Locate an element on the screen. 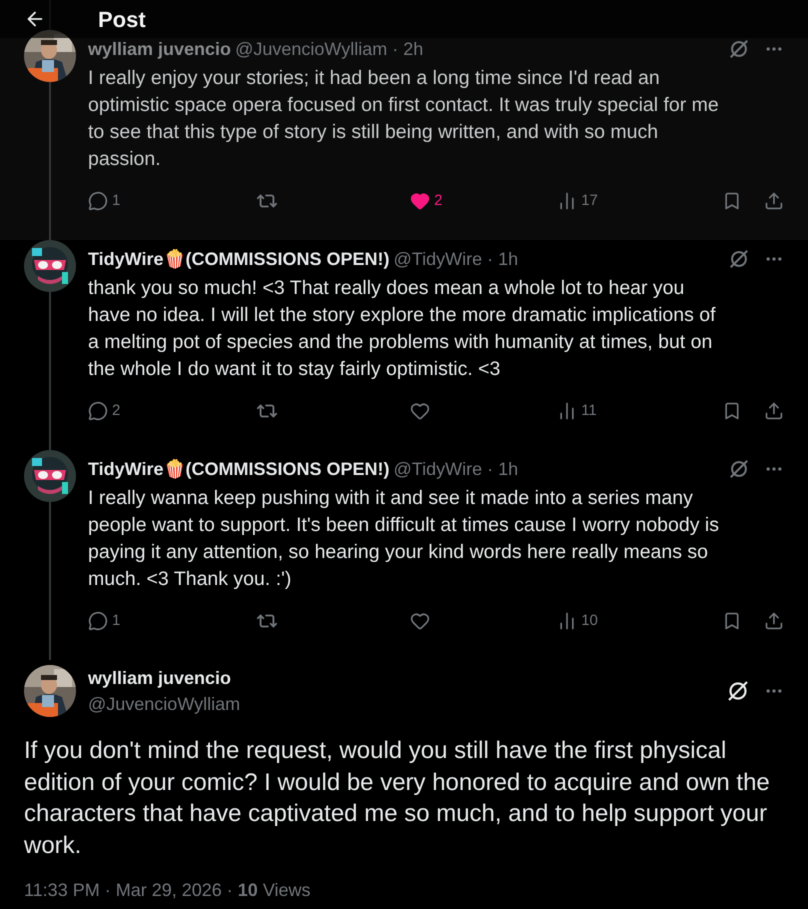 Image resolution: width=808 pixels, height=909 pixels. reply-text: thank you so much! <3 That really does mean a whole lot to hear you have no idea. I will let the story explore the more dramatic implications of a melting pot of species and the problems with humanity at times, but on the whole I do want it to stay fairly optimistic. <3 is located at coordinates (402, 329).